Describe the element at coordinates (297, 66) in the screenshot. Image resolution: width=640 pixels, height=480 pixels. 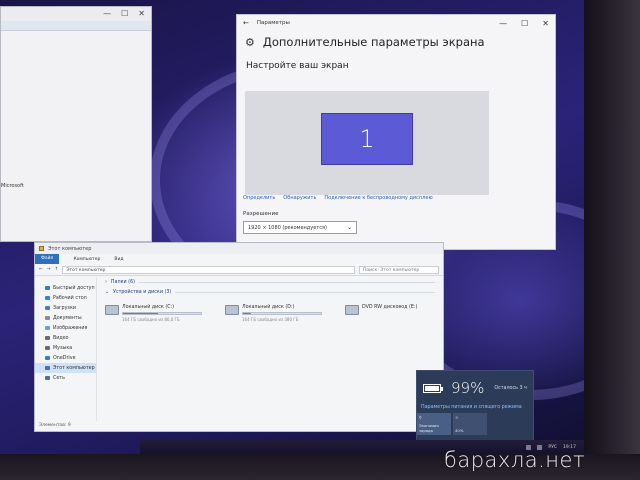
I see `section-title: Настройте ваш экран` at that location.